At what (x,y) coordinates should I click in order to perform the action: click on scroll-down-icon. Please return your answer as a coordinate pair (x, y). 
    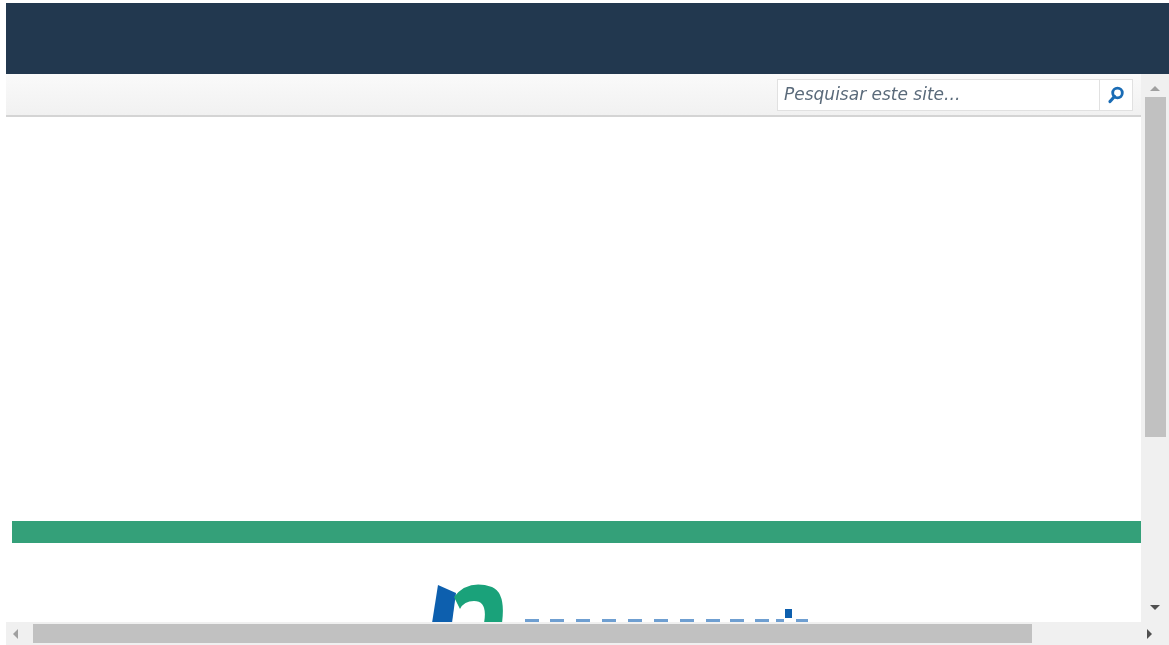
    Looking at the image, I should click on (1155, 608).